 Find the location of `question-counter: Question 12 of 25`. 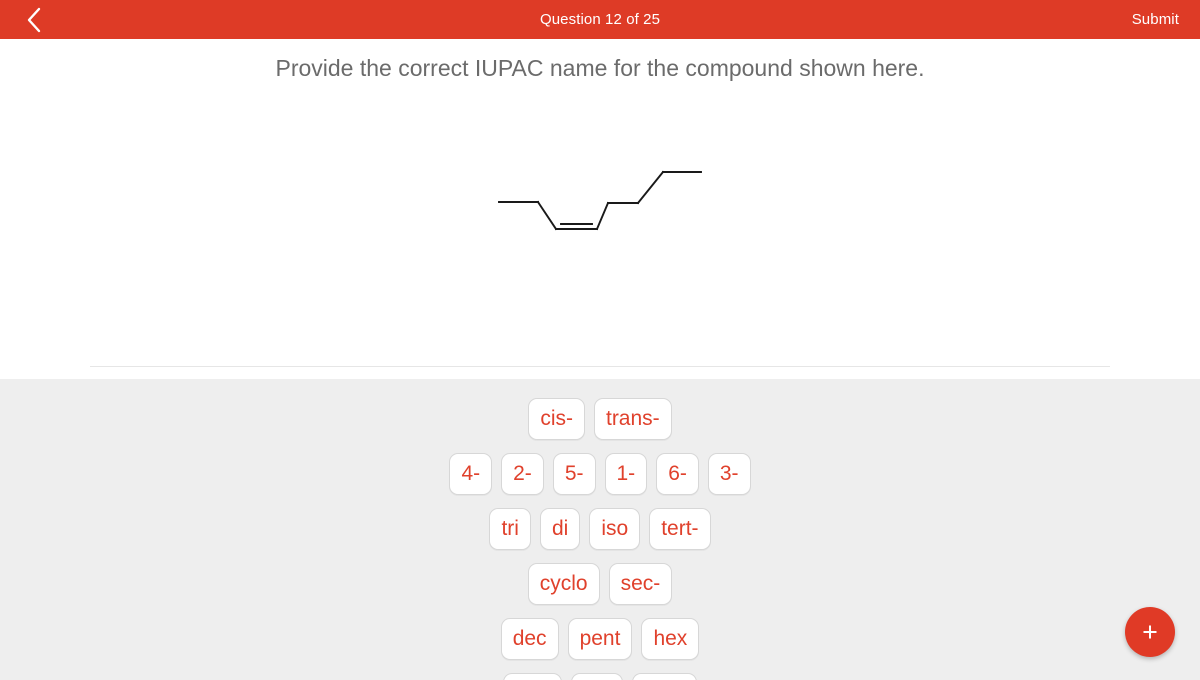

question-counter: Question 12 of 25 is located at coordinates (600, 19).